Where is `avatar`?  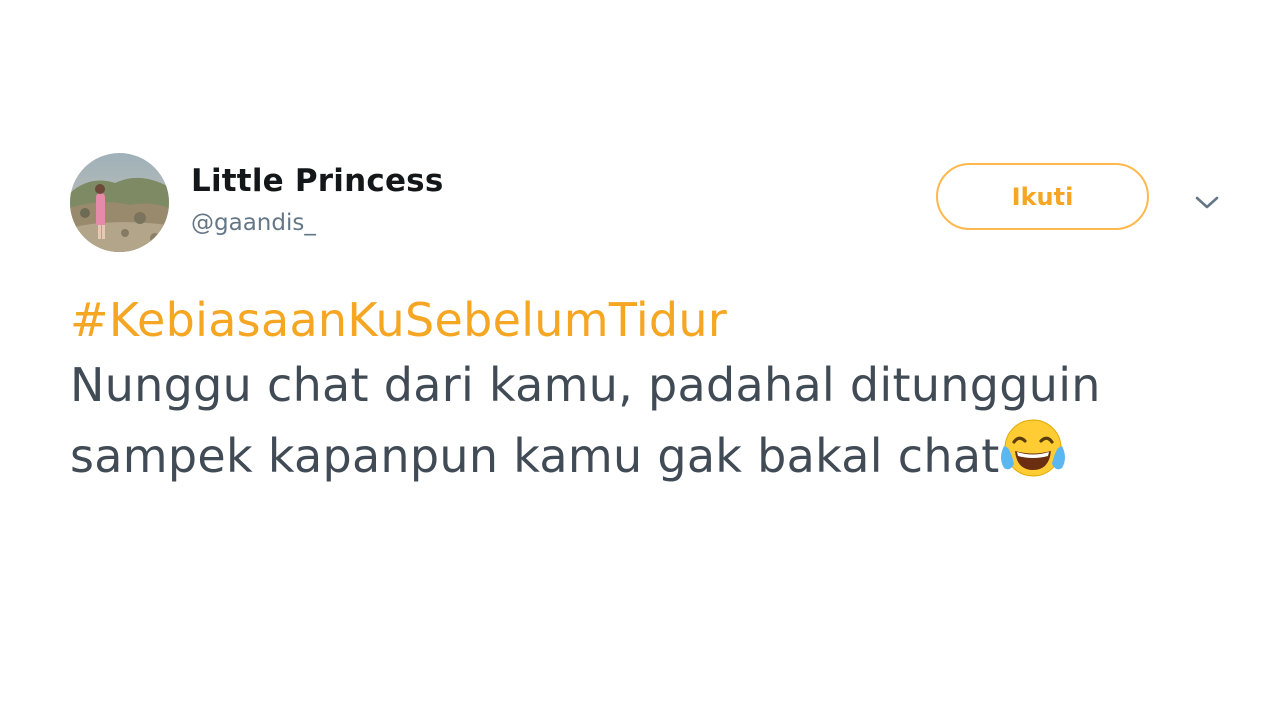 avatar is located at coordinates (119, 202).